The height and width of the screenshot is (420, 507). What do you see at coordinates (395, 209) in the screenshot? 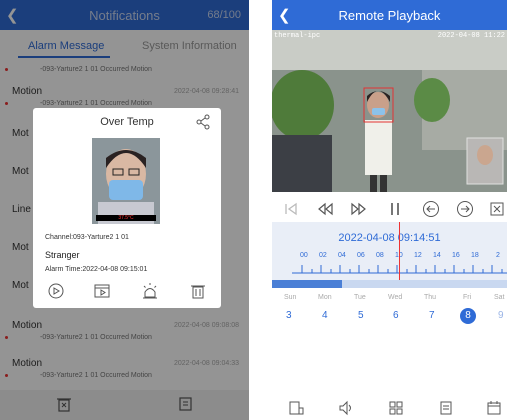
I see `pause-icon` at bounding box center [395, 209].